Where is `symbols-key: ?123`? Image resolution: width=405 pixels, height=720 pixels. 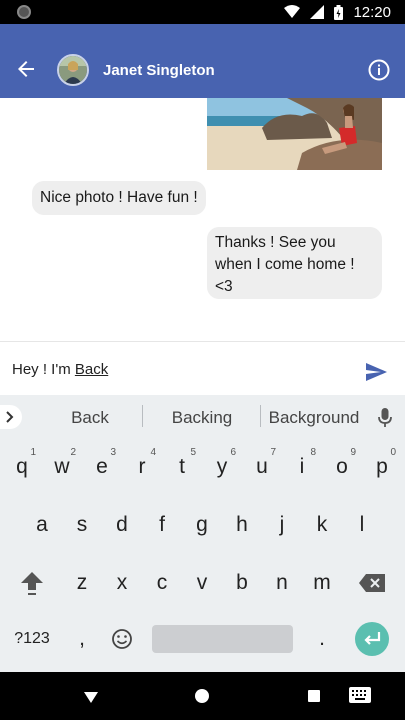 symbols-key: ?123 is located at coordinates (32, 639).